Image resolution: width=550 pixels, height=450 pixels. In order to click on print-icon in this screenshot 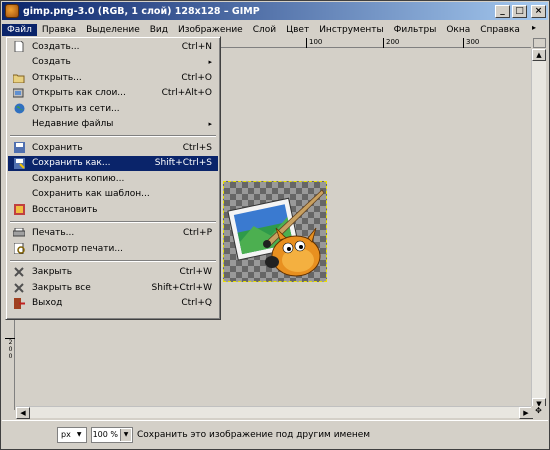, I will do `click(19, 233)`.